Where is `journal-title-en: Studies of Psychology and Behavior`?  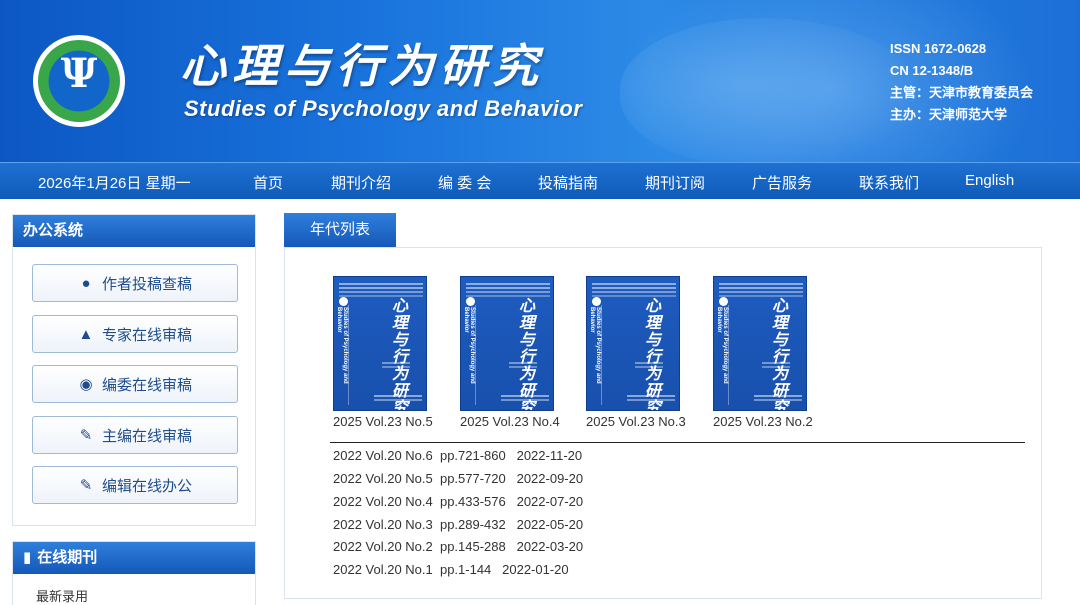
journal-title-en: Studies of Psychology and Behavior is located at coordinates (383, 108).